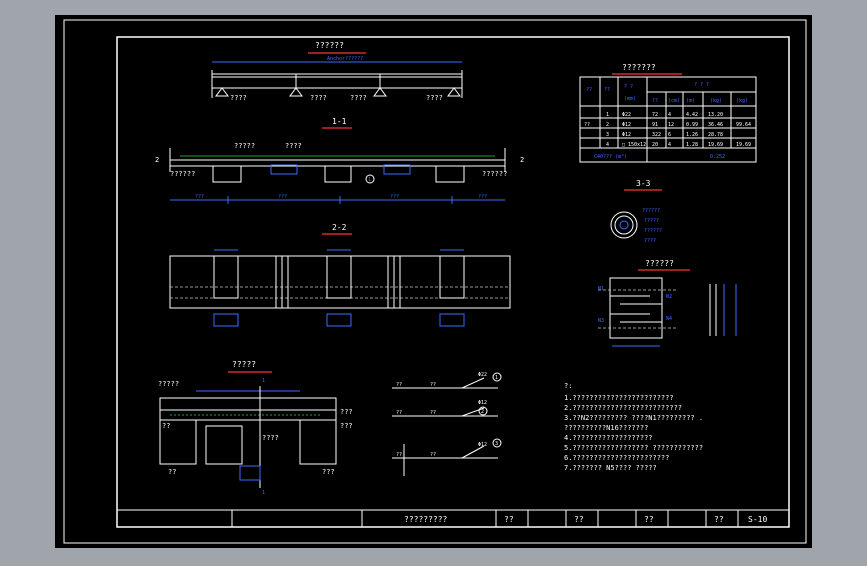 Image resolution: width=867 pixels, height=566 pixels. I want to click on detail-label-7: ??, so click(172, 472).